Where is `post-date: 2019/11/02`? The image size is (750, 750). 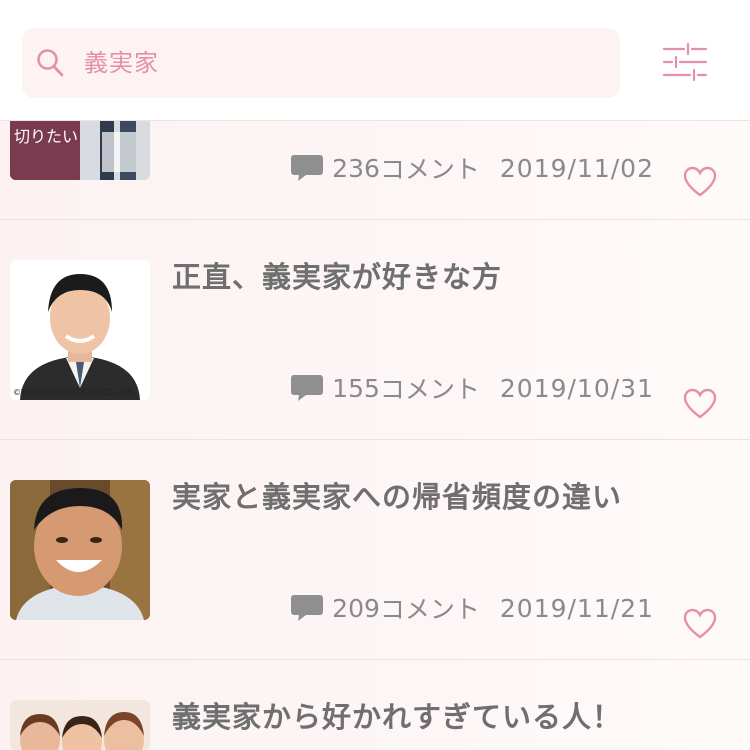
post-date: 2019/11/02 is located at coordinates (576, 168).